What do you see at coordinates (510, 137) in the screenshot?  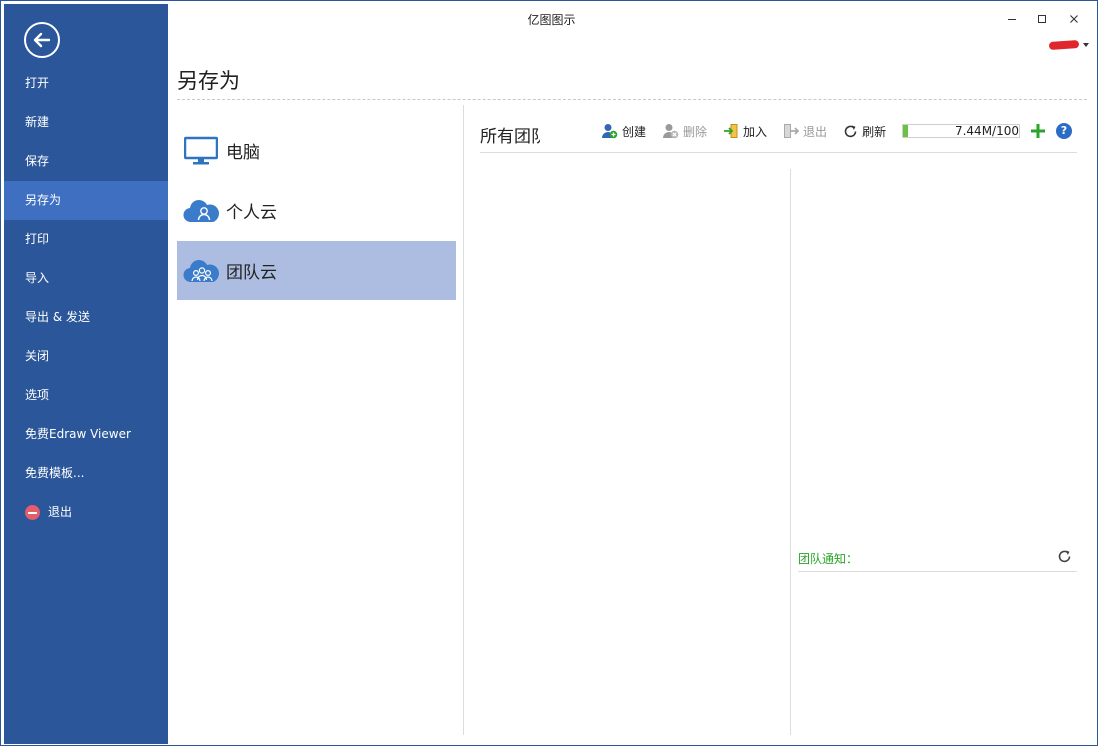 I see `team-panel-title: 所有团队` at bounding box center [510, 137].